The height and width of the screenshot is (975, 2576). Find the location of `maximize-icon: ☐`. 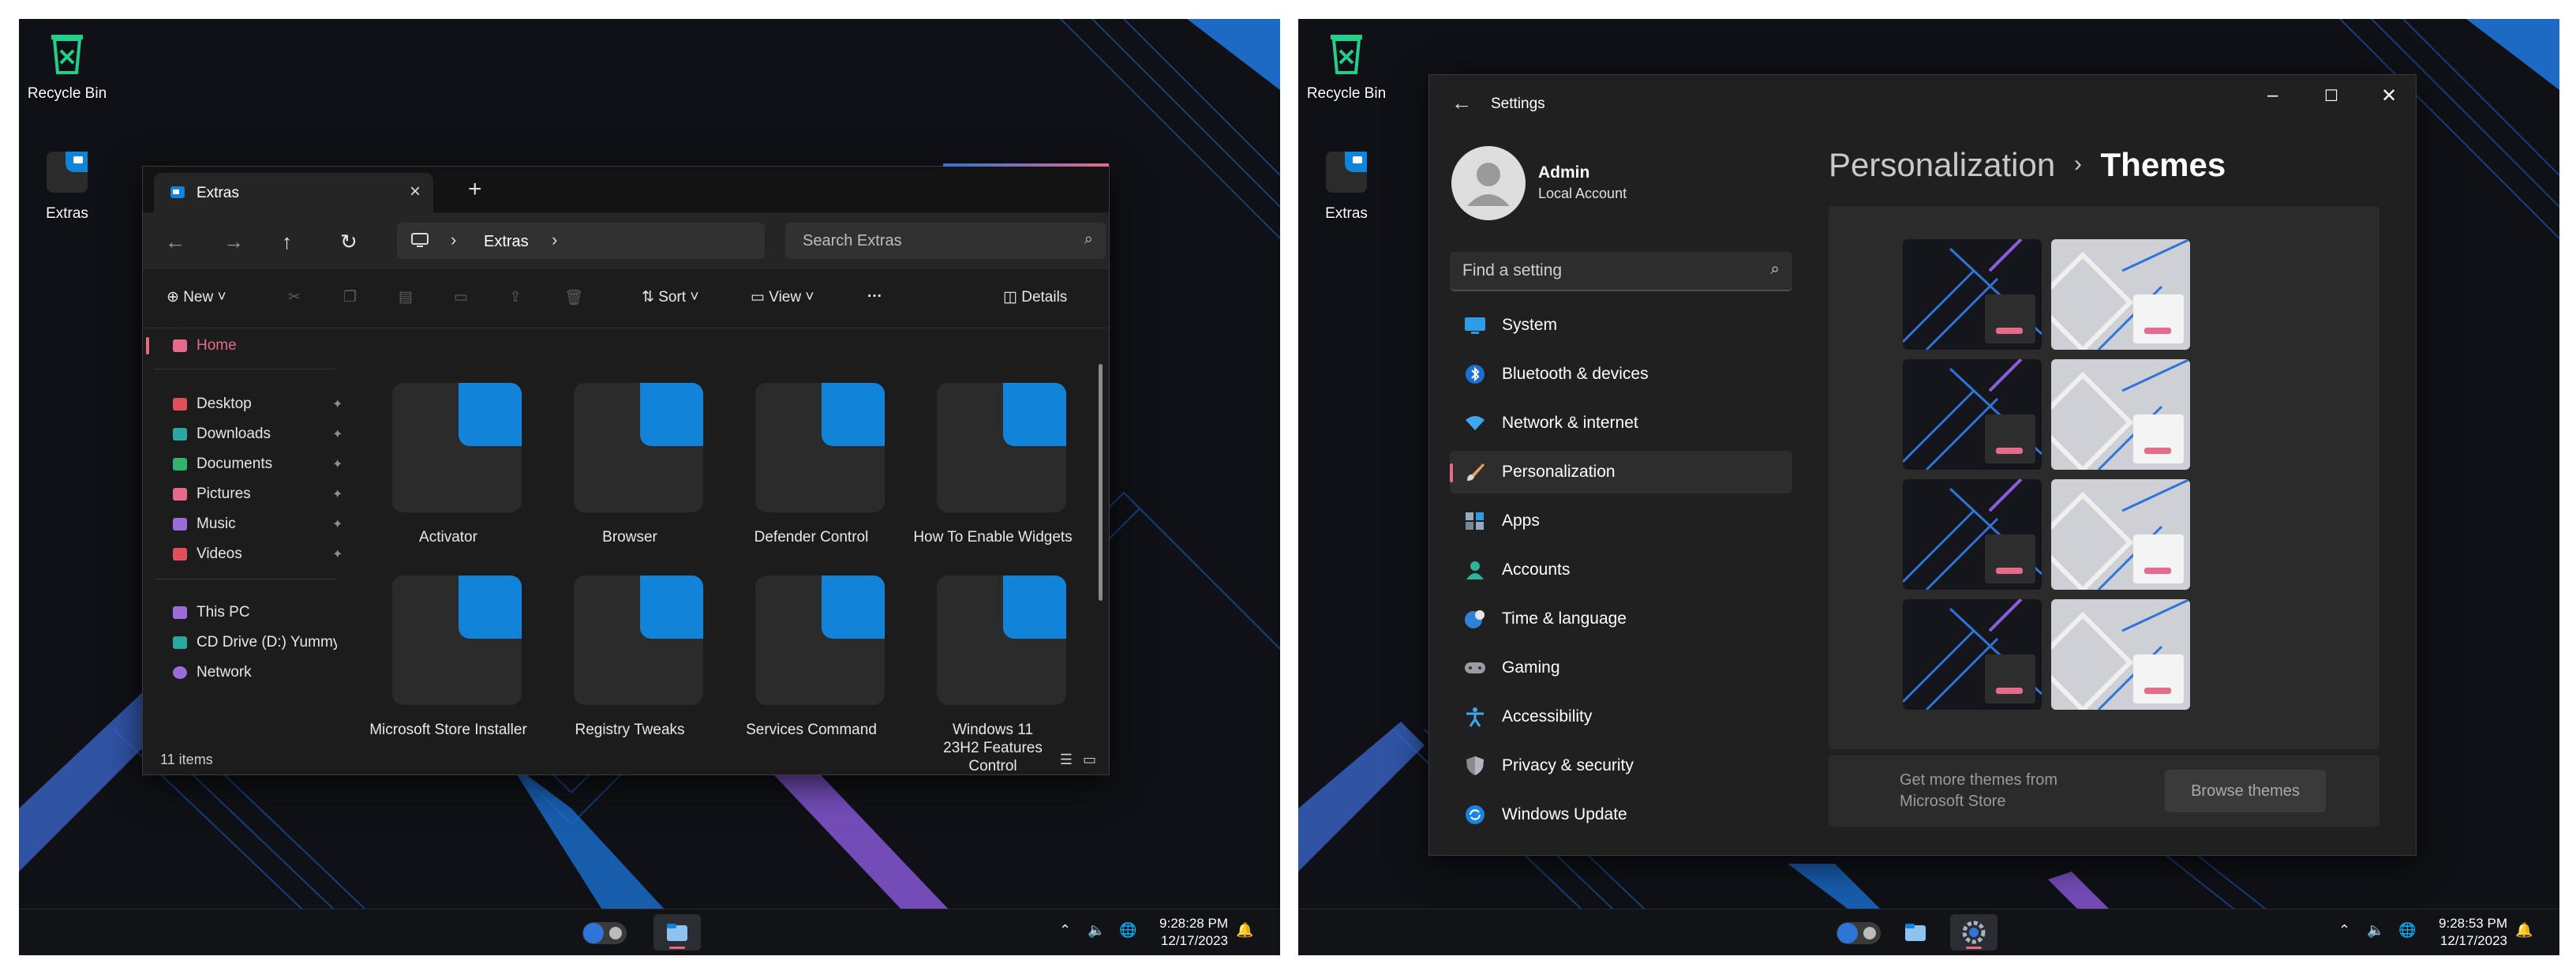

maximize-icon: ☐ is located at coordinates (2331, 96).